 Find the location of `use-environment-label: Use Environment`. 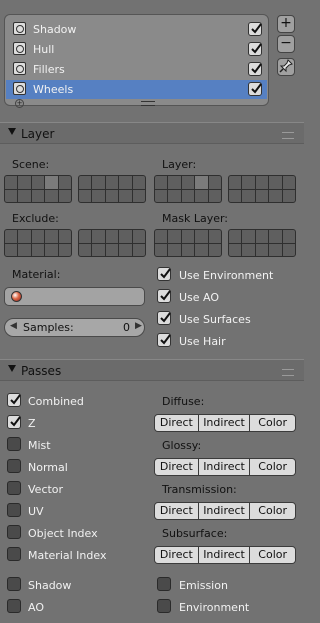

use-environment-label: Use Environment is located at coordinates (226, 275).